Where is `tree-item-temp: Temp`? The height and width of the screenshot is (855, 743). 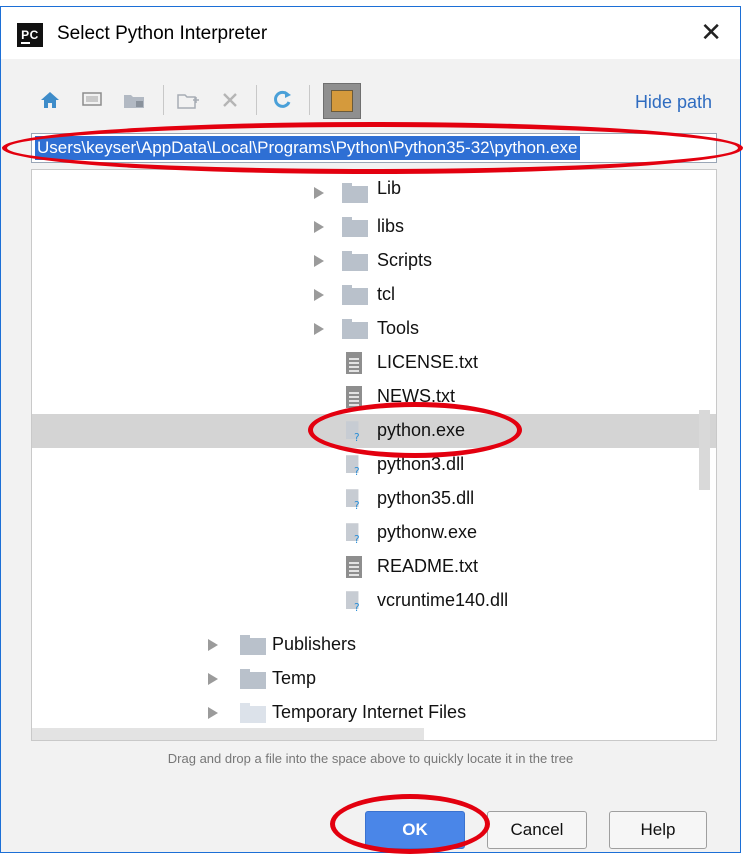 tree-item-temp: Temp is located at coordinates (374, 679).